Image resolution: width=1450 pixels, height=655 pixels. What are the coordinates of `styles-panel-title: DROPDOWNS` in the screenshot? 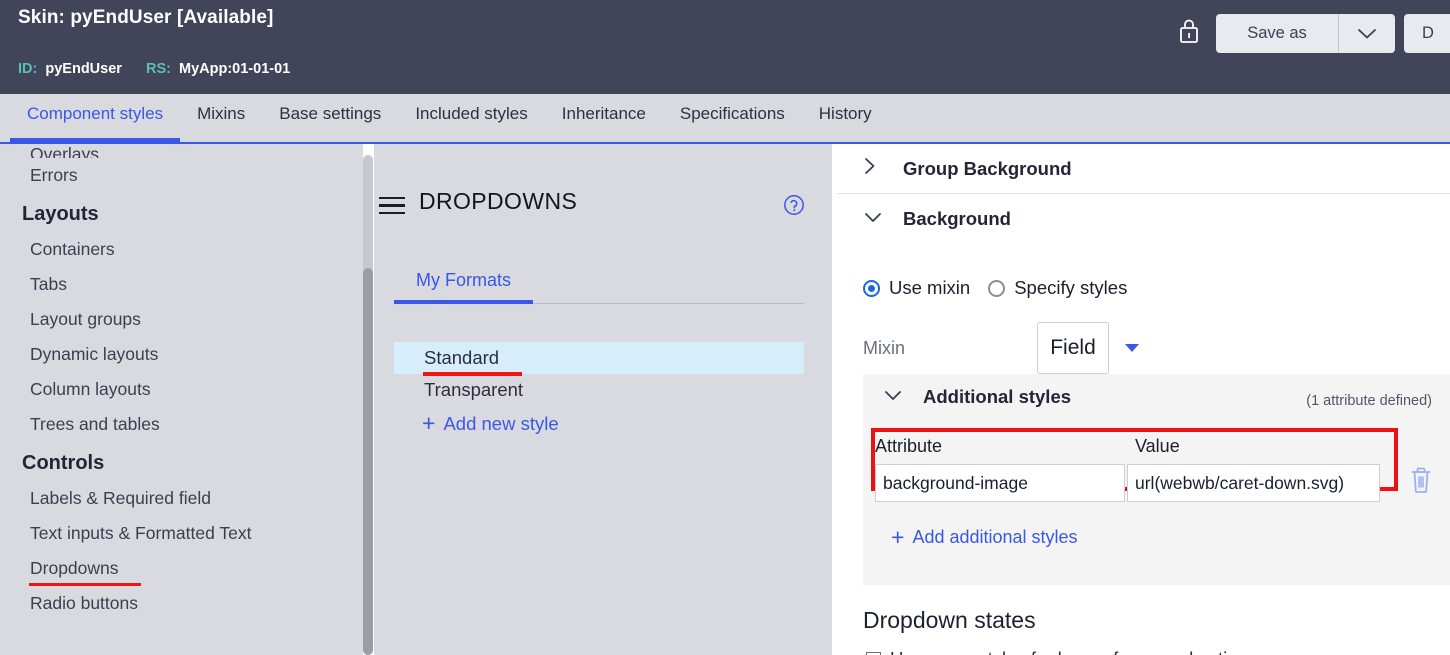 It's located at (498, 201).